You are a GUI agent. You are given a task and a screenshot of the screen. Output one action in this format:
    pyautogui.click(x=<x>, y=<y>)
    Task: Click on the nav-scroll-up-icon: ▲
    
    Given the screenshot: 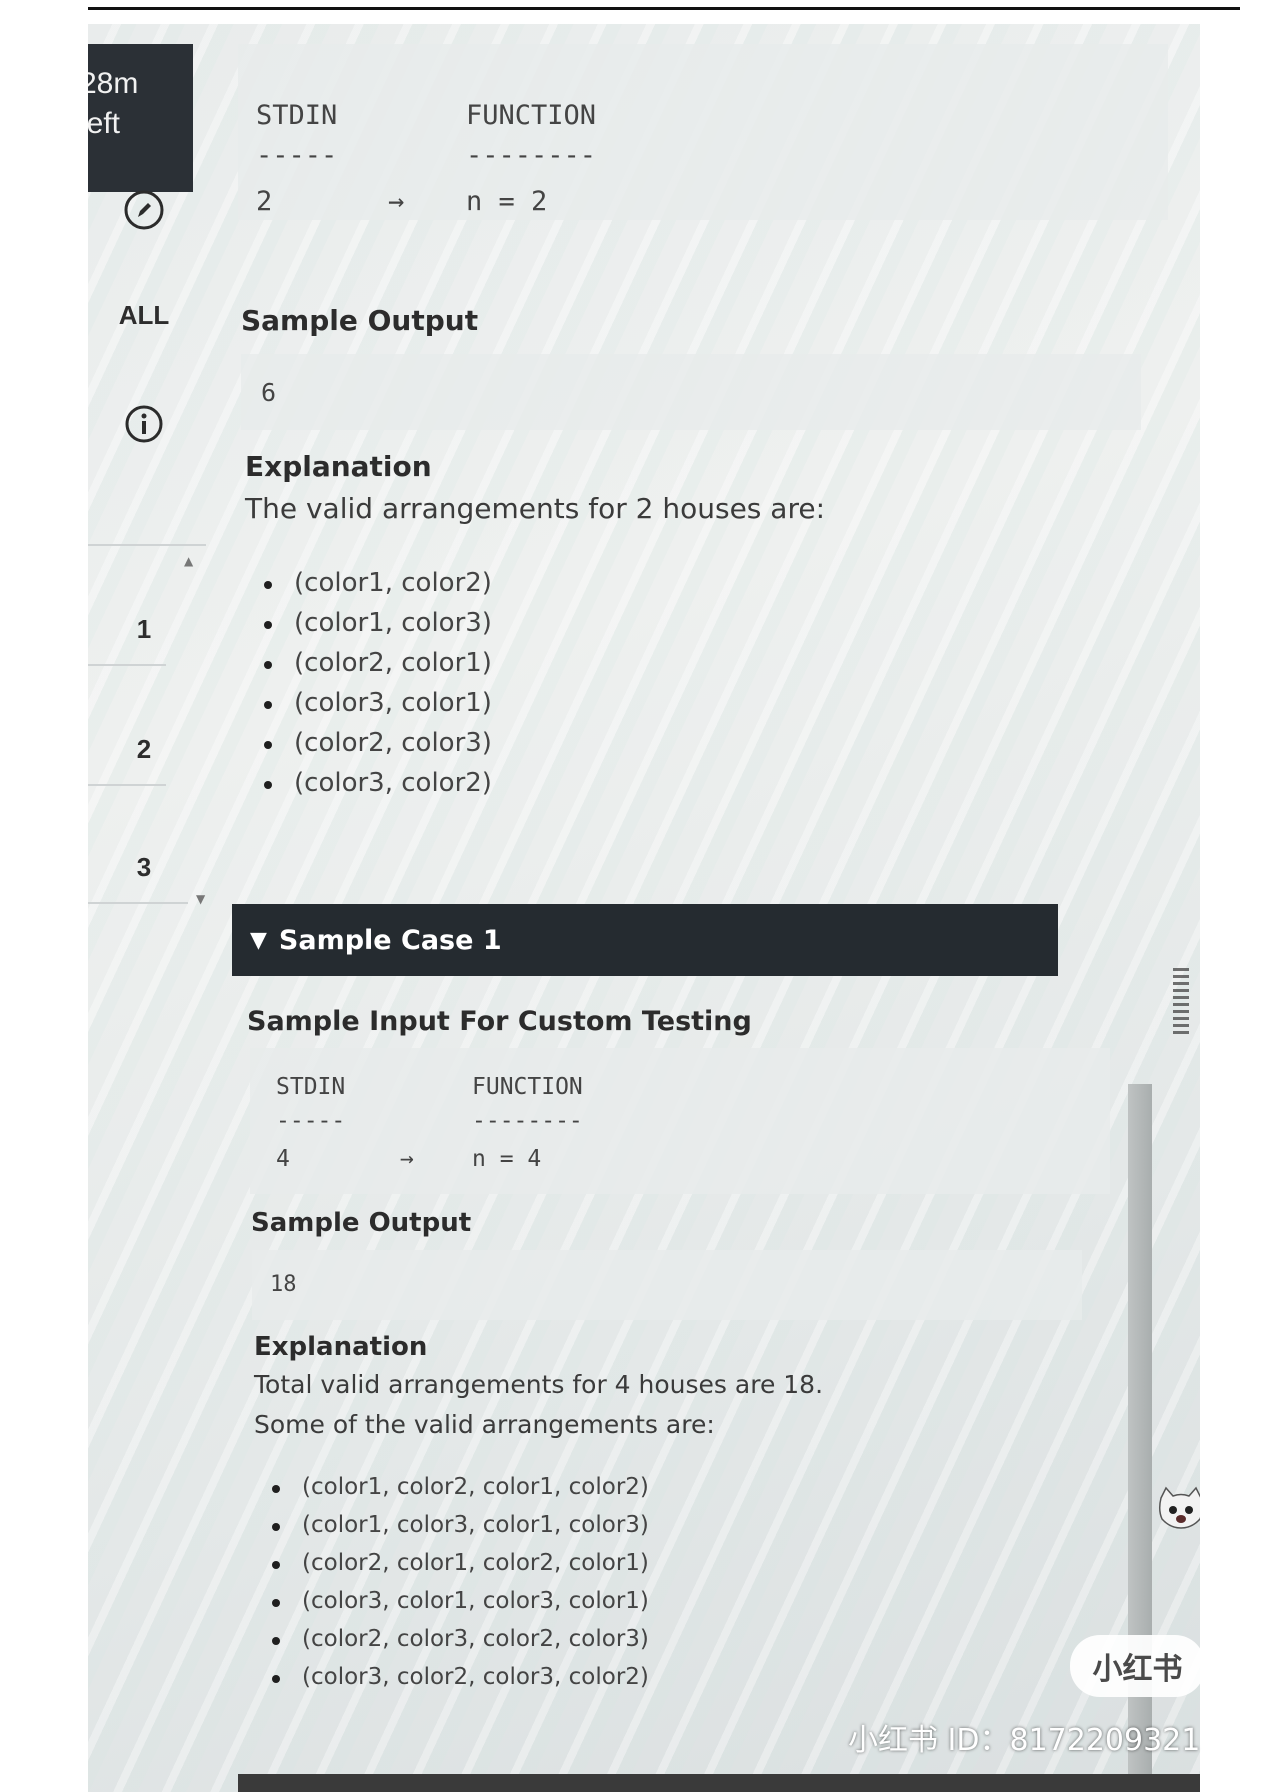 What is the action you would take?
    pyautogui.click(x=188, y=561)
    